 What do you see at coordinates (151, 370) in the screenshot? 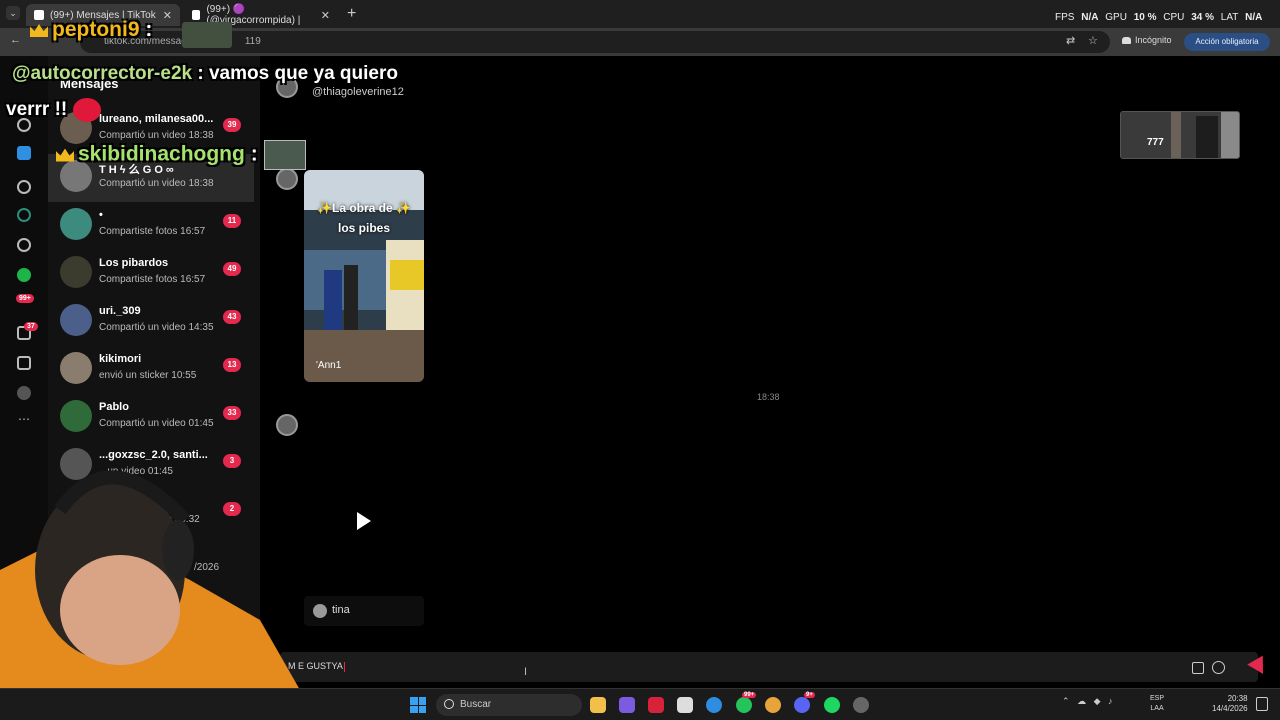
I see `conversation-item: kikimori envió un sticker 10:55 13` at bounding box center [151, 370].